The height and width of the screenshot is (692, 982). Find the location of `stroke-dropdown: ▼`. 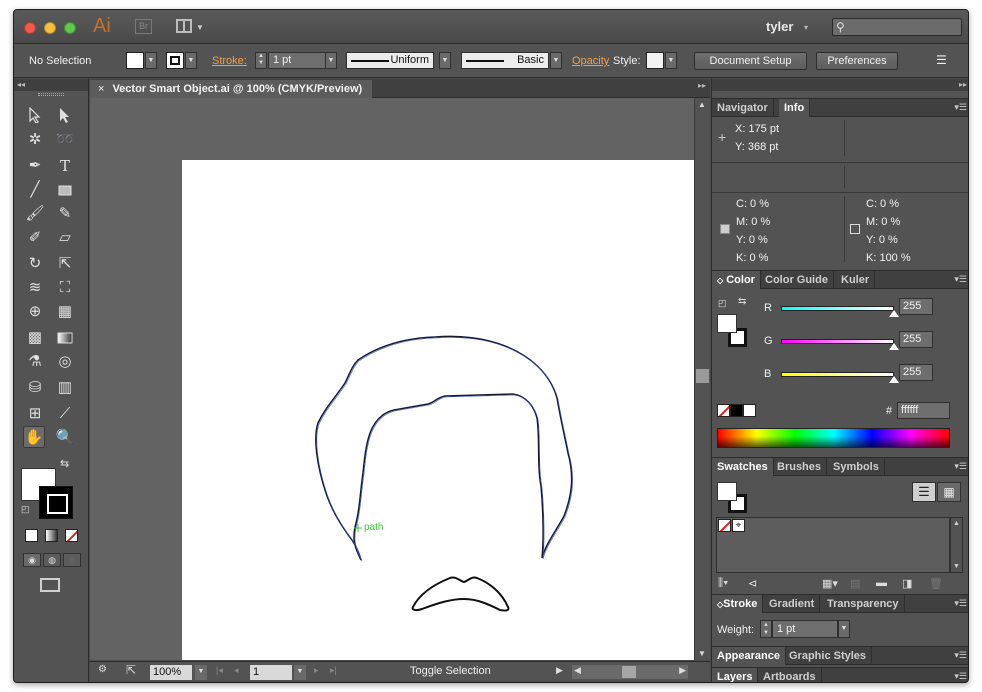

stroke-dropdown: ▼ is located at coordinates (191, 60).